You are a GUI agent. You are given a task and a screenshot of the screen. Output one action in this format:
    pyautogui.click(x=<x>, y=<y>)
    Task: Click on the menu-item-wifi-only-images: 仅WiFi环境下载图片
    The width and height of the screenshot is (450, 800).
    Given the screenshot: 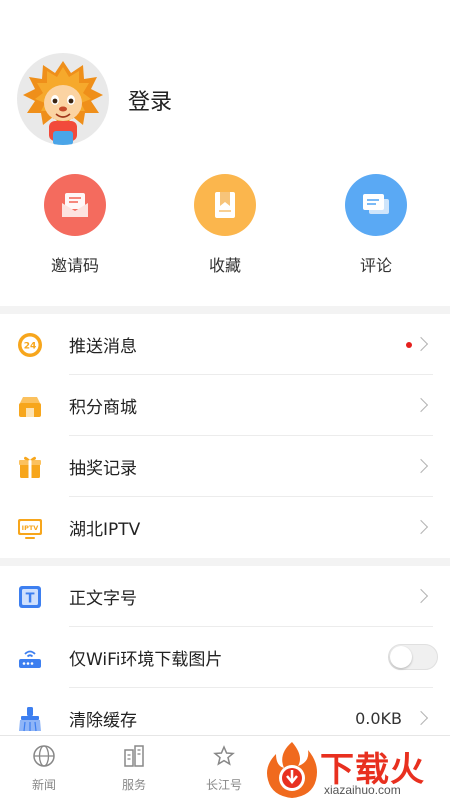 What is the action you would take?
    pyautogui.click(x=225, y=657)
    